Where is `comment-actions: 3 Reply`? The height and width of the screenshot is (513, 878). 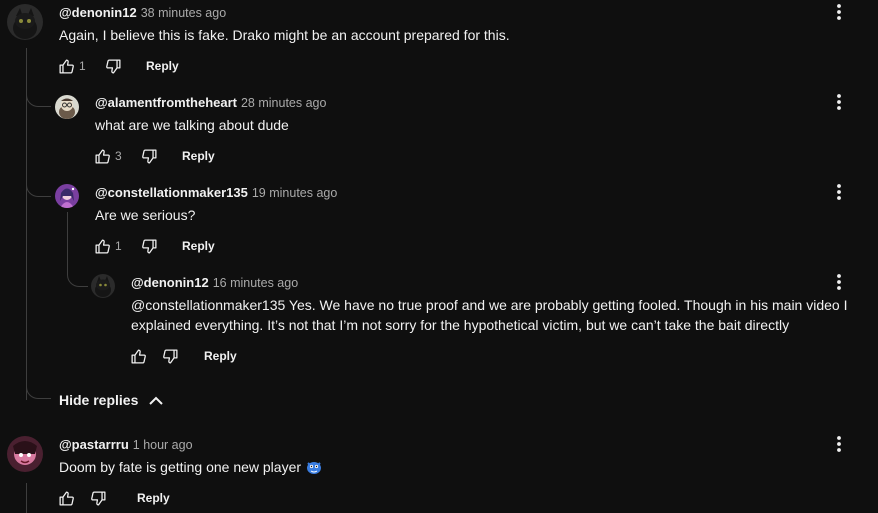
comment-actions: 3 Reply is located at coordinates (153, 156).